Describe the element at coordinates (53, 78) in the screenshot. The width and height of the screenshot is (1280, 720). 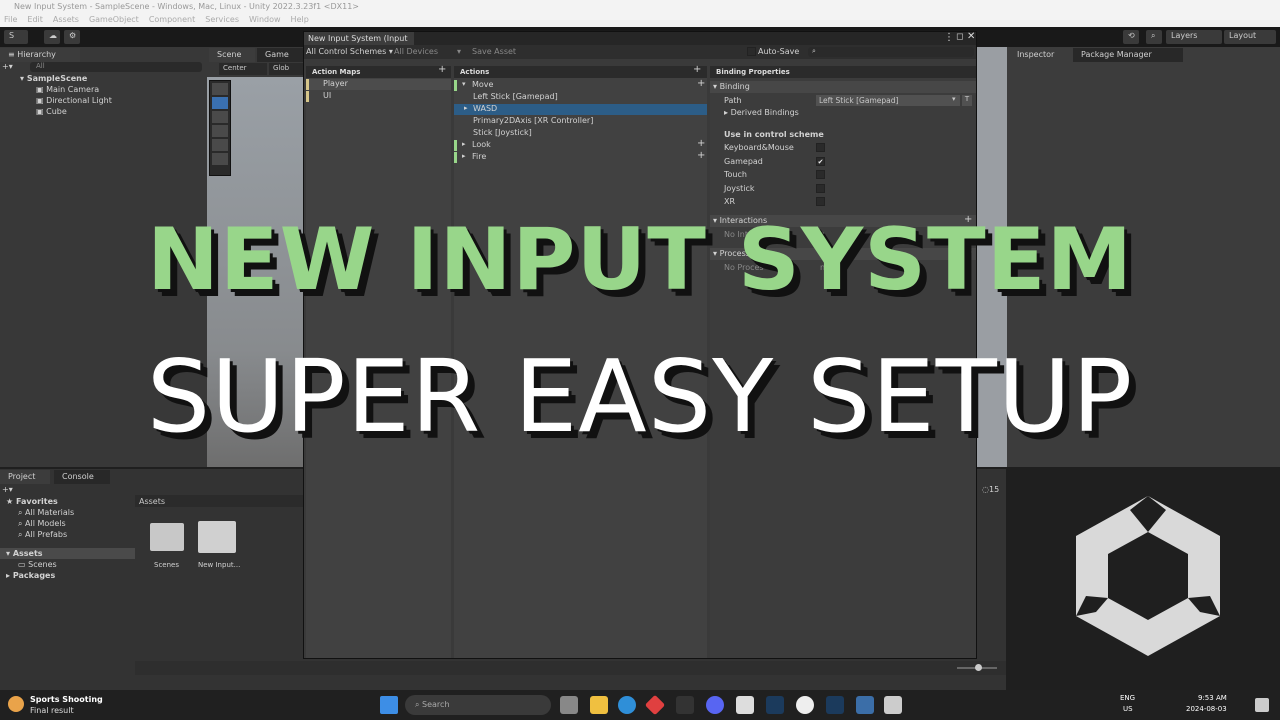
I see `scene-root: ▾ SampleScene` at that location.